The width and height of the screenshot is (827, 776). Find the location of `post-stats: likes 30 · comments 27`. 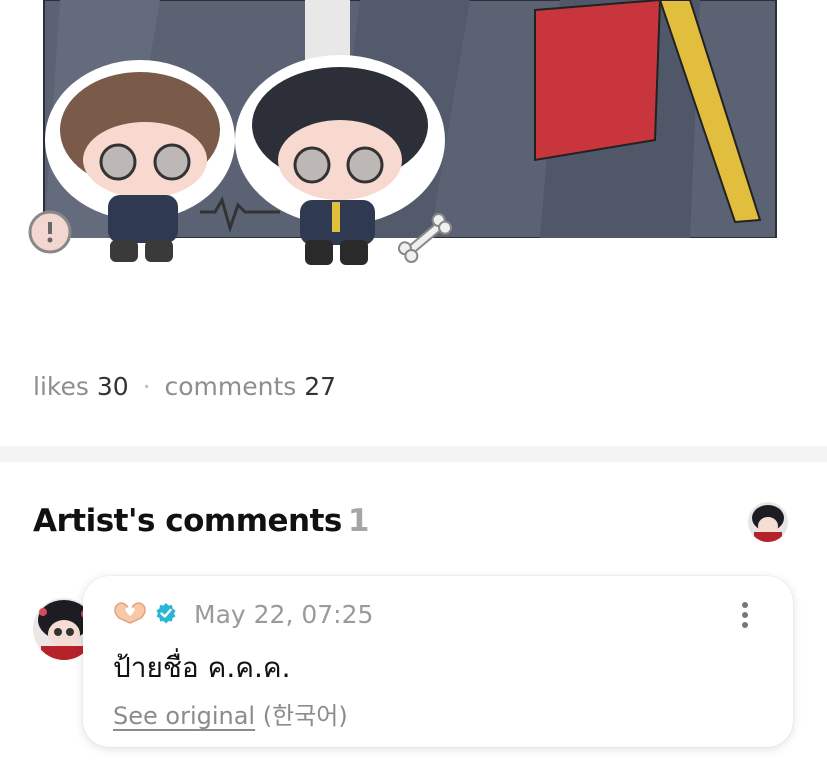

post-stats: likes 30 · comments 27 is located at coordinates (184, 386).